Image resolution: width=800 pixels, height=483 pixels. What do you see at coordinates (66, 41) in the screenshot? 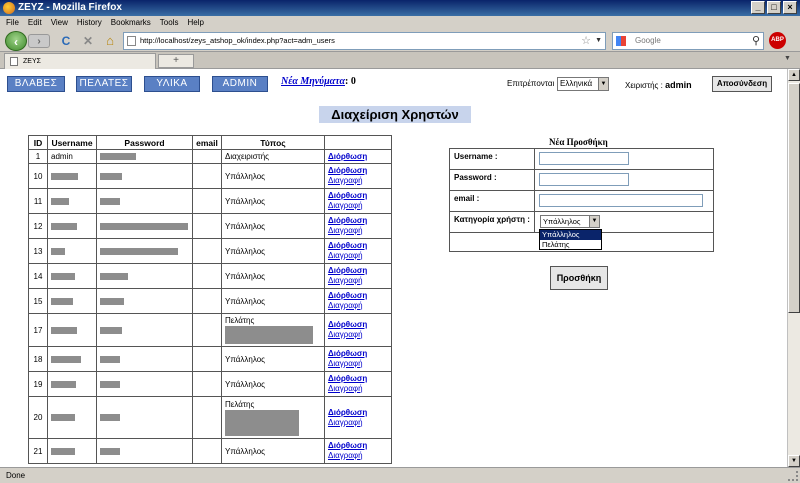
I see `reload-icon: C` at bounding box center [66, 41].